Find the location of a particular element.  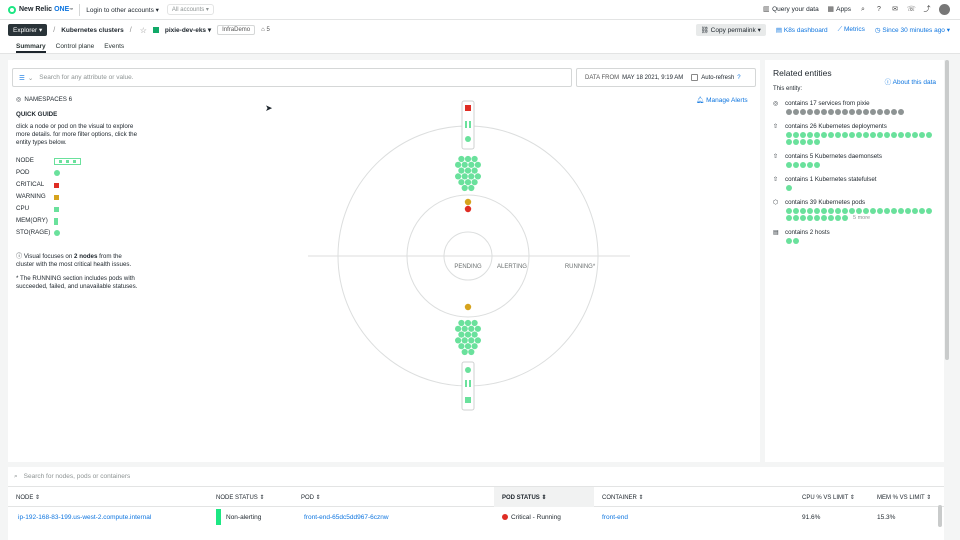

pod-cluster-top is located at coordinates (468, 173).